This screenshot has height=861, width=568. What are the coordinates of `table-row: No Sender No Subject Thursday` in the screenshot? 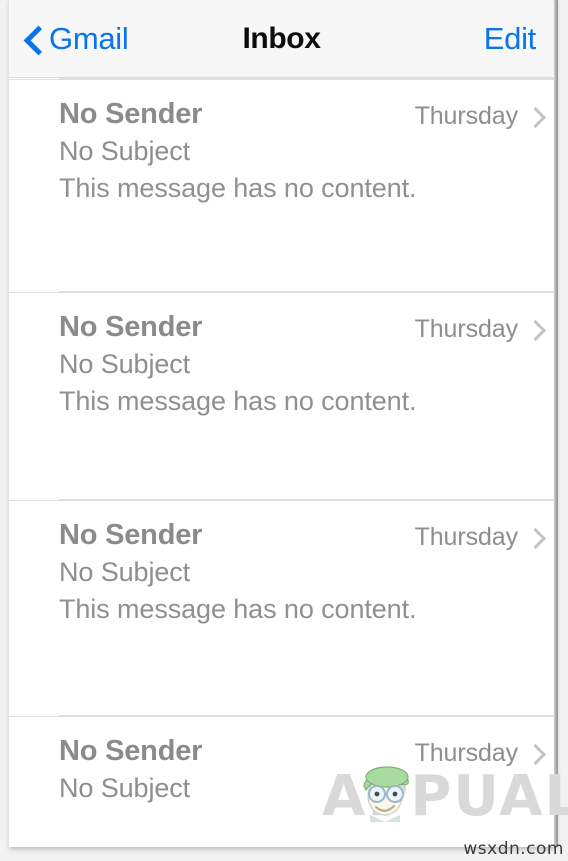 It's located at (281, 776).